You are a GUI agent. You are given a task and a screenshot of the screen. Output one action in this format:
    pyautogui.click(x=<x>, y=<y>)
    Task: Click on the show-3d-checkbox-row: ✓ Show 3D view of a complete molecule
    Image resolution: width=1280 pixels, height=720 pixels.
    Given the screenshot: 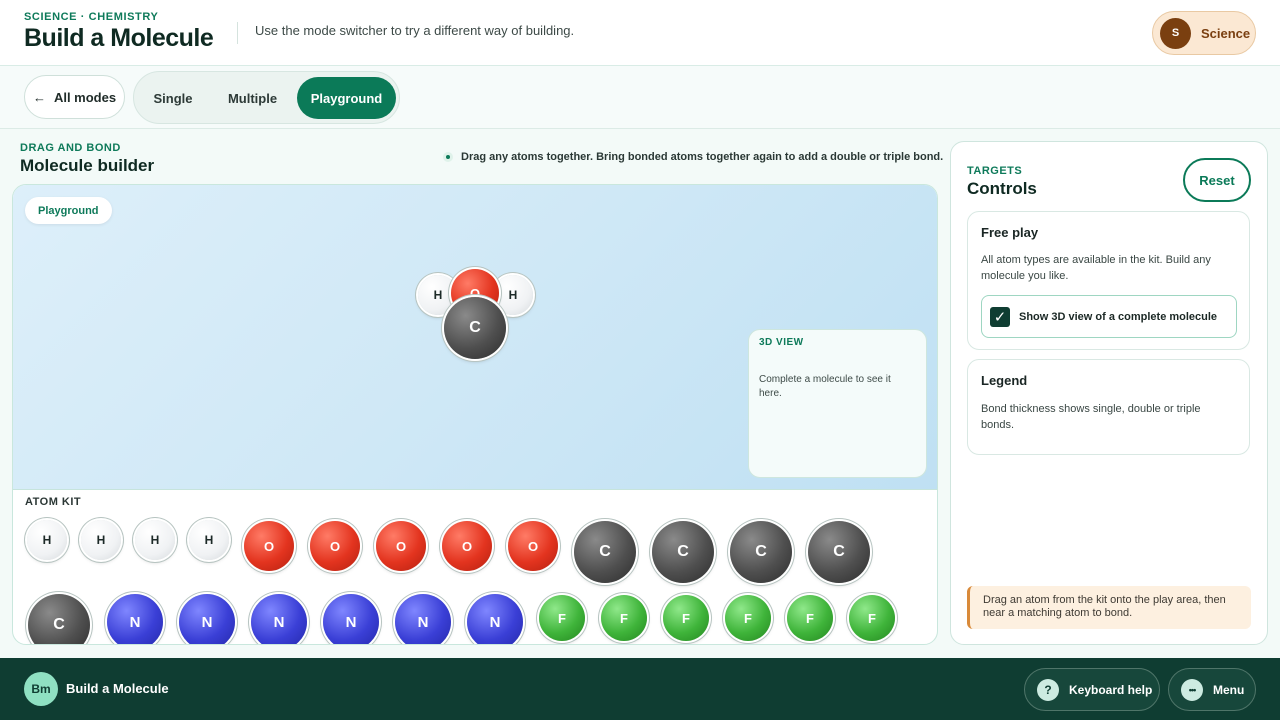 What is the action you would take?
    pyautogui.click(x=1109, y=316)
    